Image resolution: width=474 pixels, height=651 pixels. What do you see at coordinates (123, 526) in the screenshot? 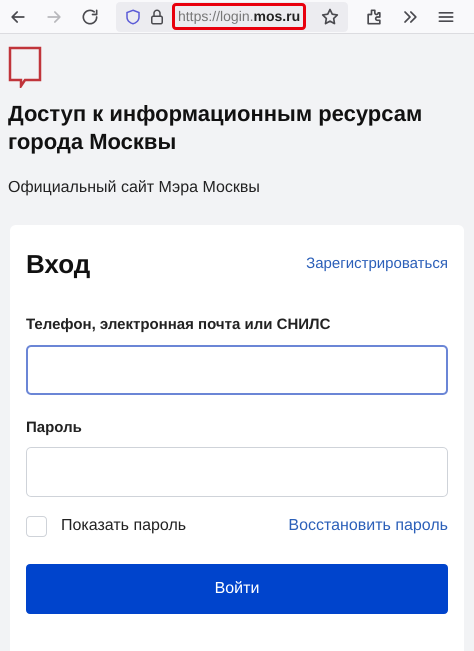
I see `checkbox-label: Показать пароль` at bounding box center [123, 526].